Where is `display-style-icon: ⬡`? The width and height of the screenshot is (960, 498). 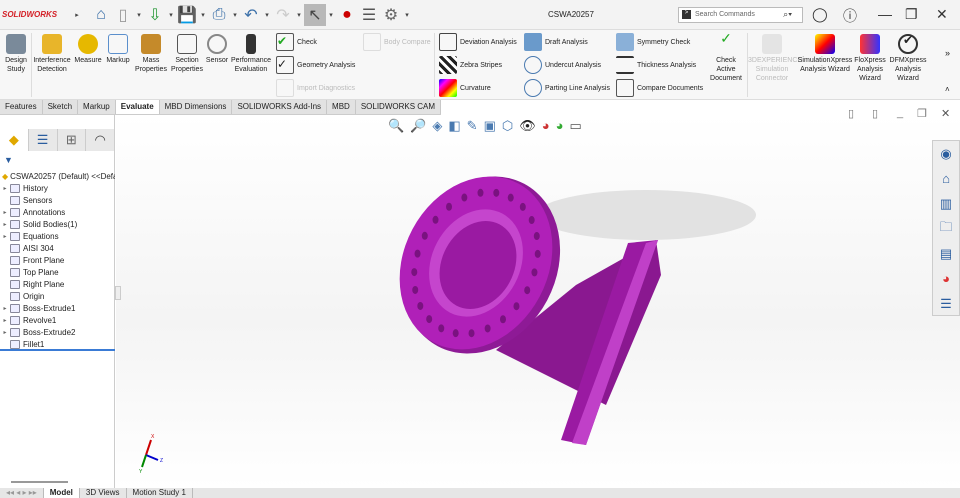 display-style-icon: ⬡ is located at coordinates (507, 126).